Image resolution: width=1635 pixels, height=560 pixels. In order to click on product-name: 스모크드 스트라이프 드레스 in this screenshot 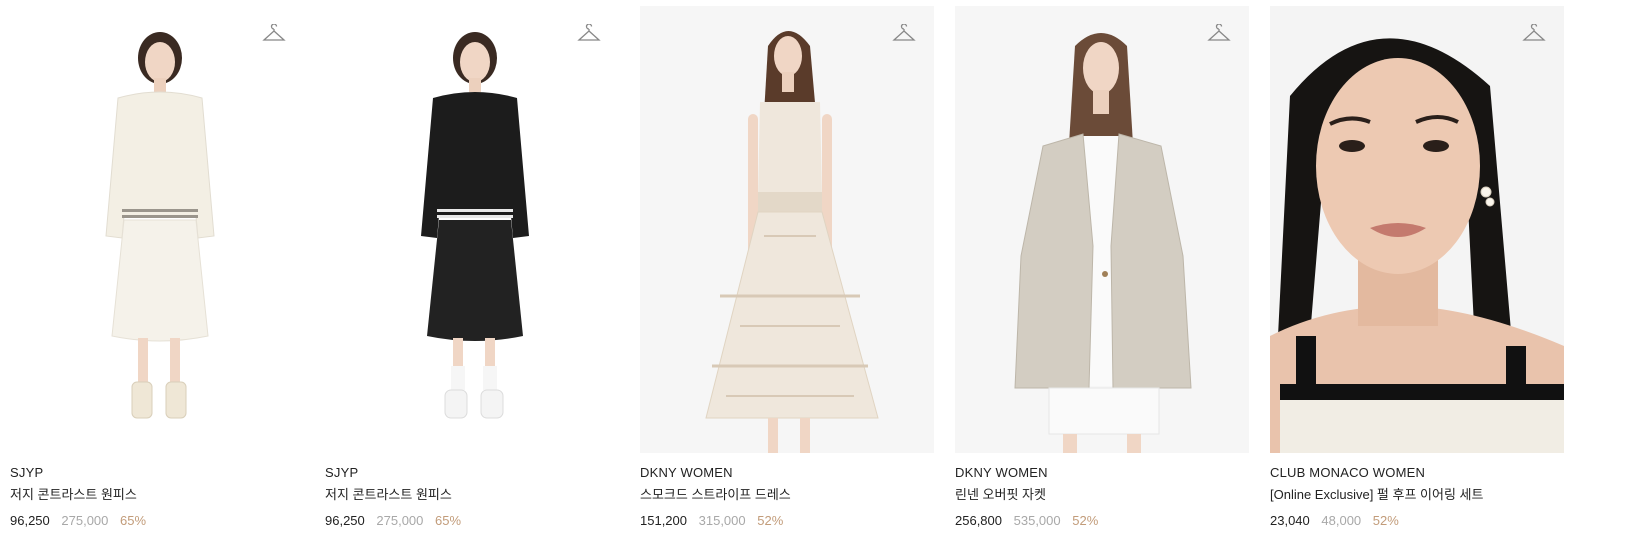, I will do `click(788, 495)`.